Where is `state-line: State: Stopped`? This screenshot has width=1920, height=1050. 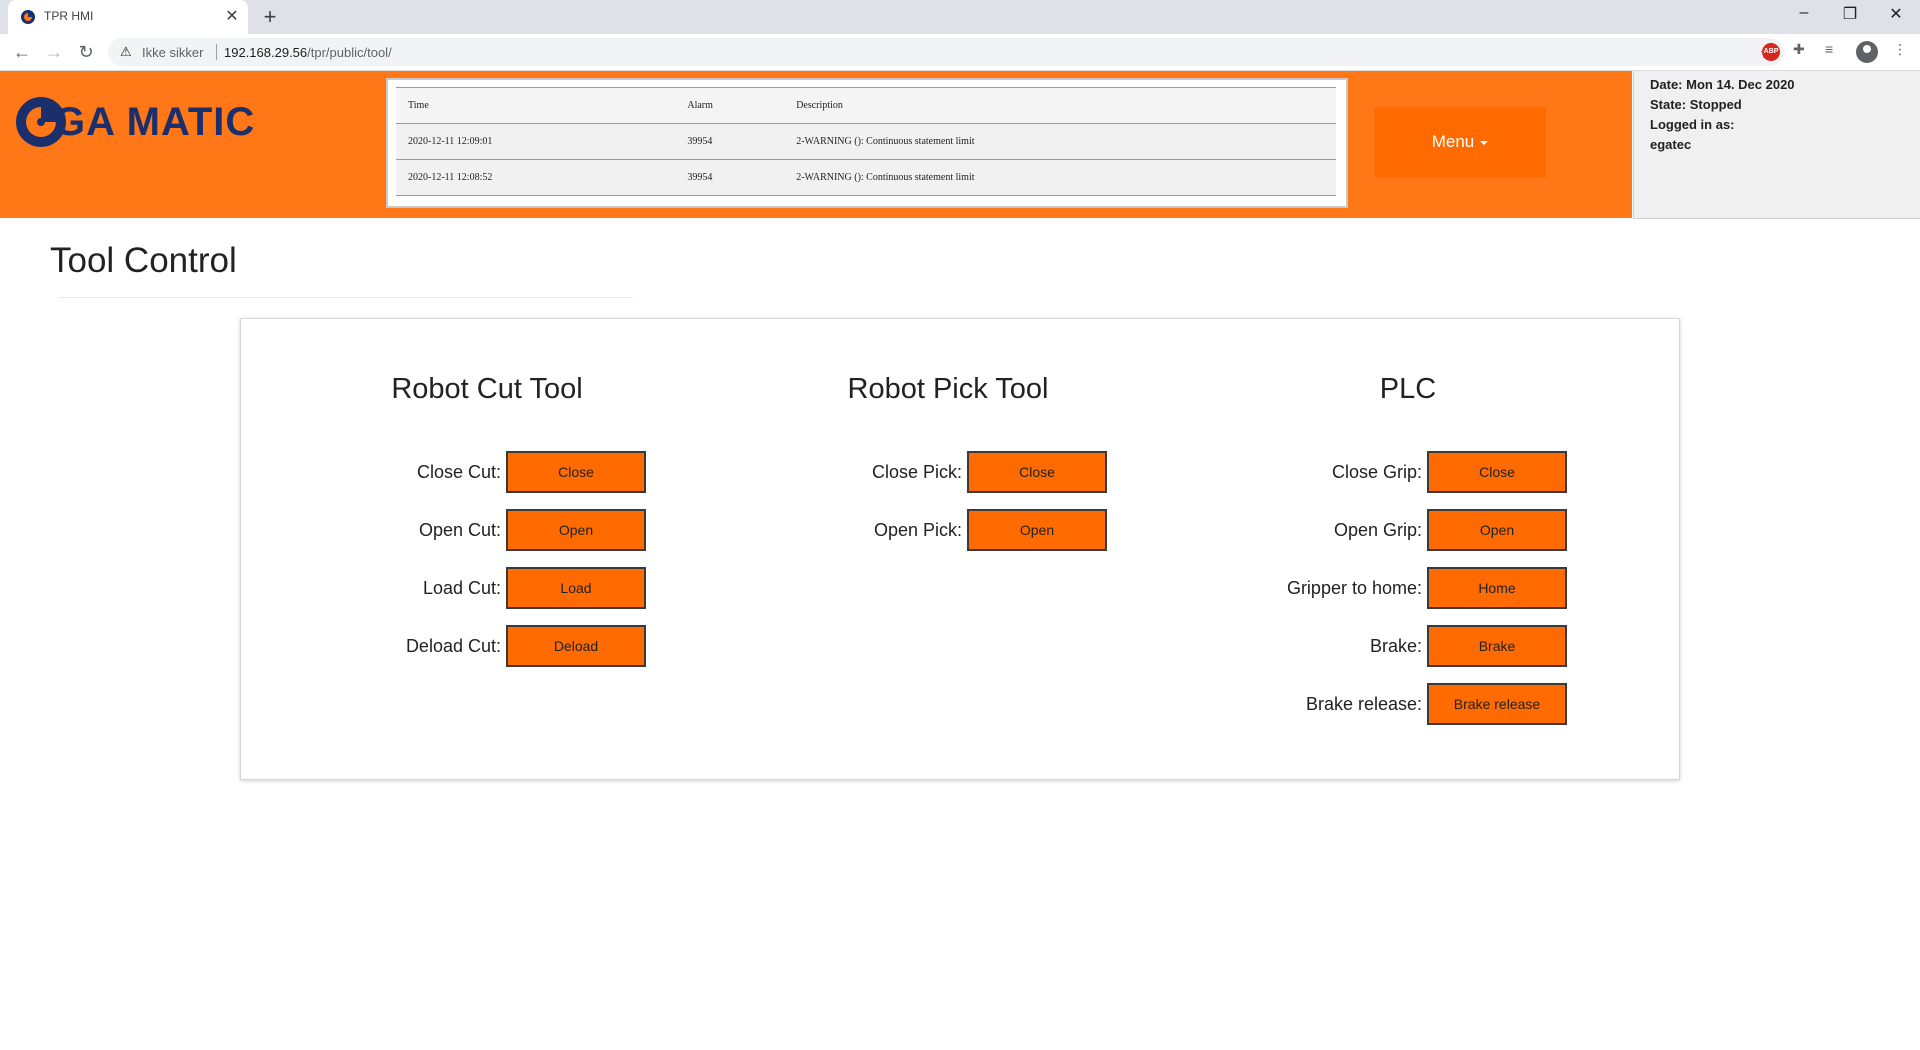
state-line: State: Stopped is located at coordinates (1696, 104).